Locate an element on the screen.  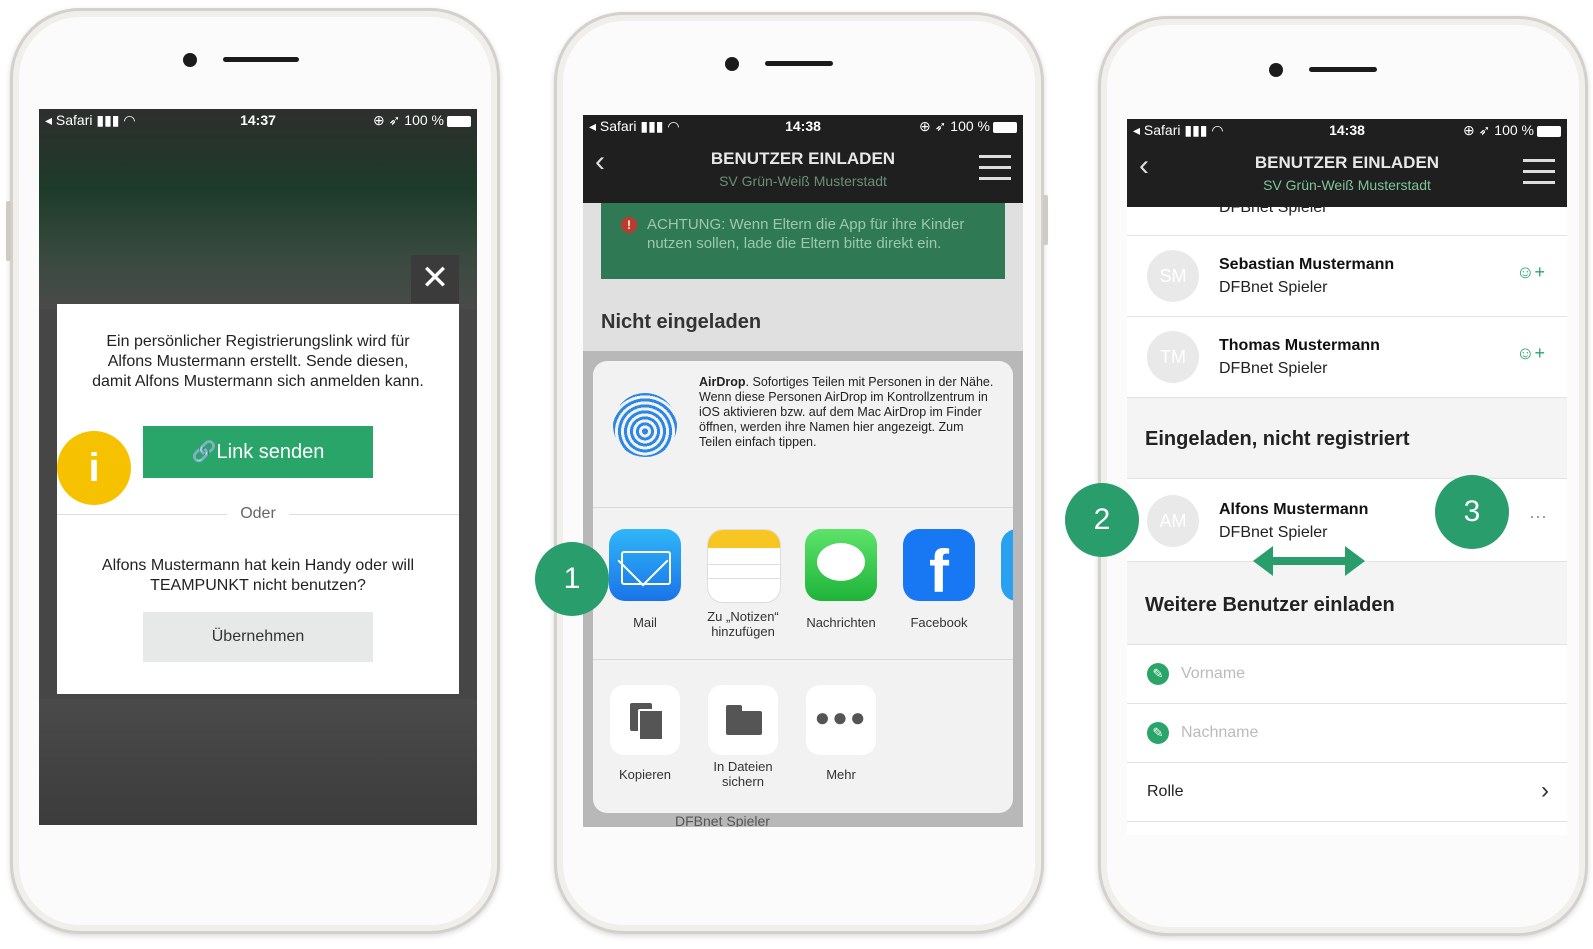
app-row: Mail Zu „Notizen“ hinzufügen Nachrichten is located at coordinates (803, 583).